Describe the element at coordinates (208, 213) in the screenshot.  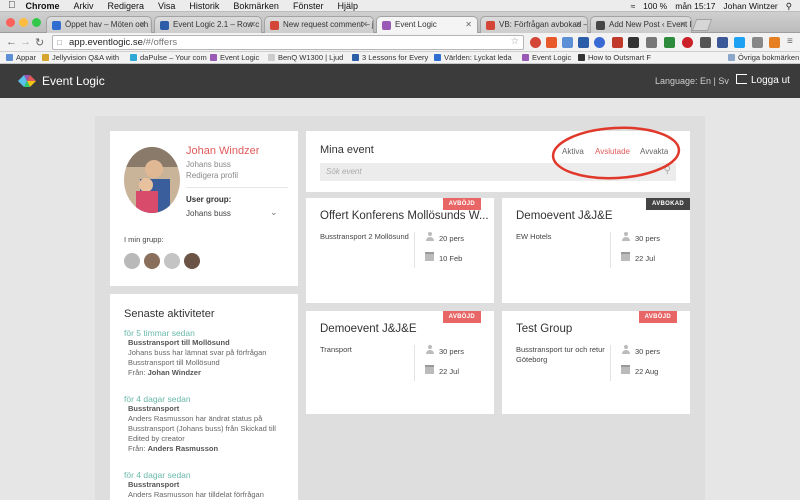
I see `user-group-select: Johans buss` at that location.